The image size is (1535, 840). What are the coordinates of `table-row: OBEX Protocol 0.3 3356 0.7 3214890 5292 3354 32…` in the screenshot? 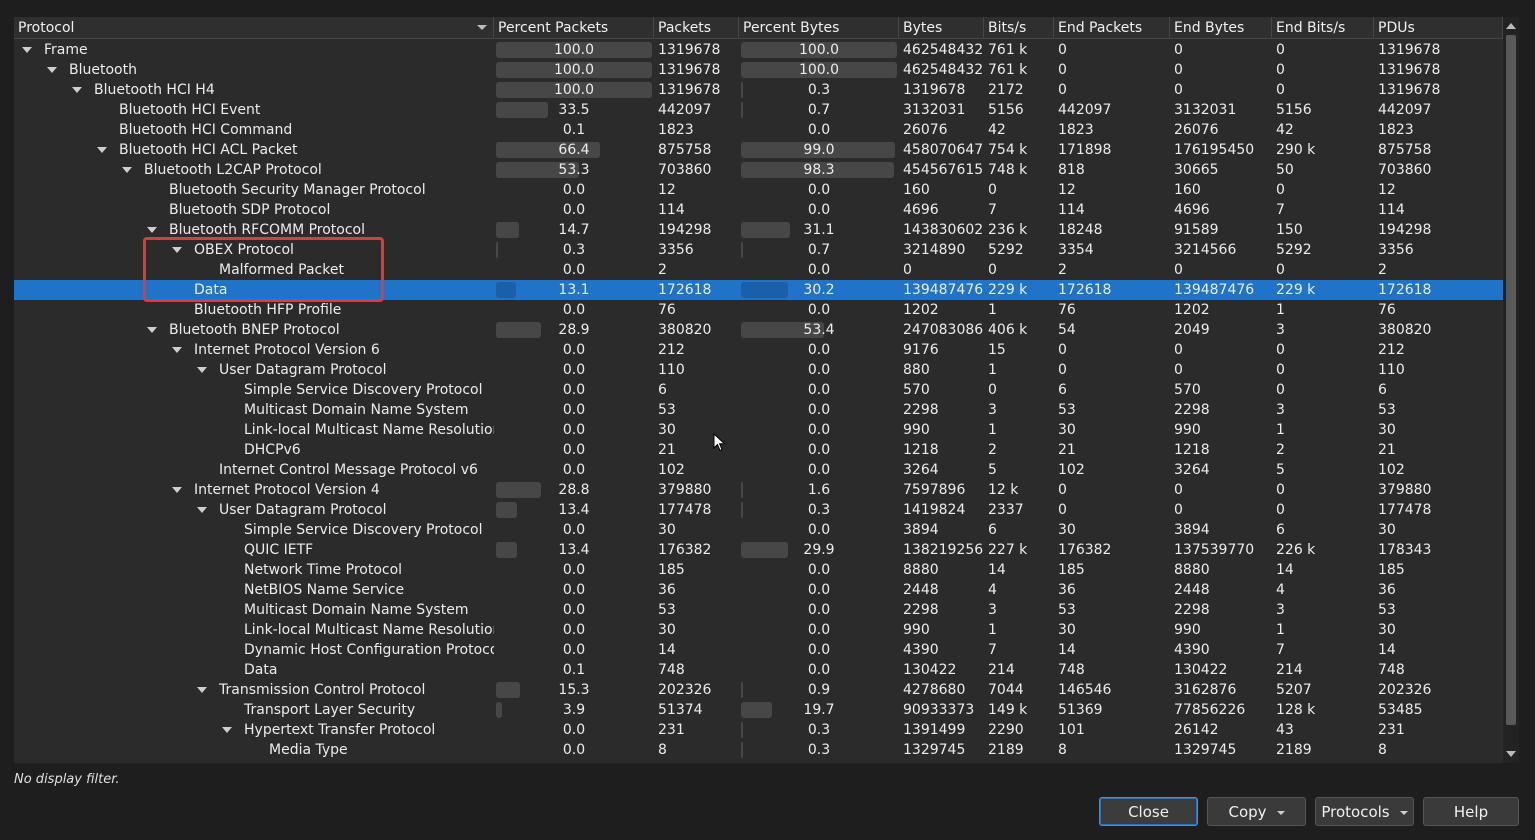 It's located at (758, 250).